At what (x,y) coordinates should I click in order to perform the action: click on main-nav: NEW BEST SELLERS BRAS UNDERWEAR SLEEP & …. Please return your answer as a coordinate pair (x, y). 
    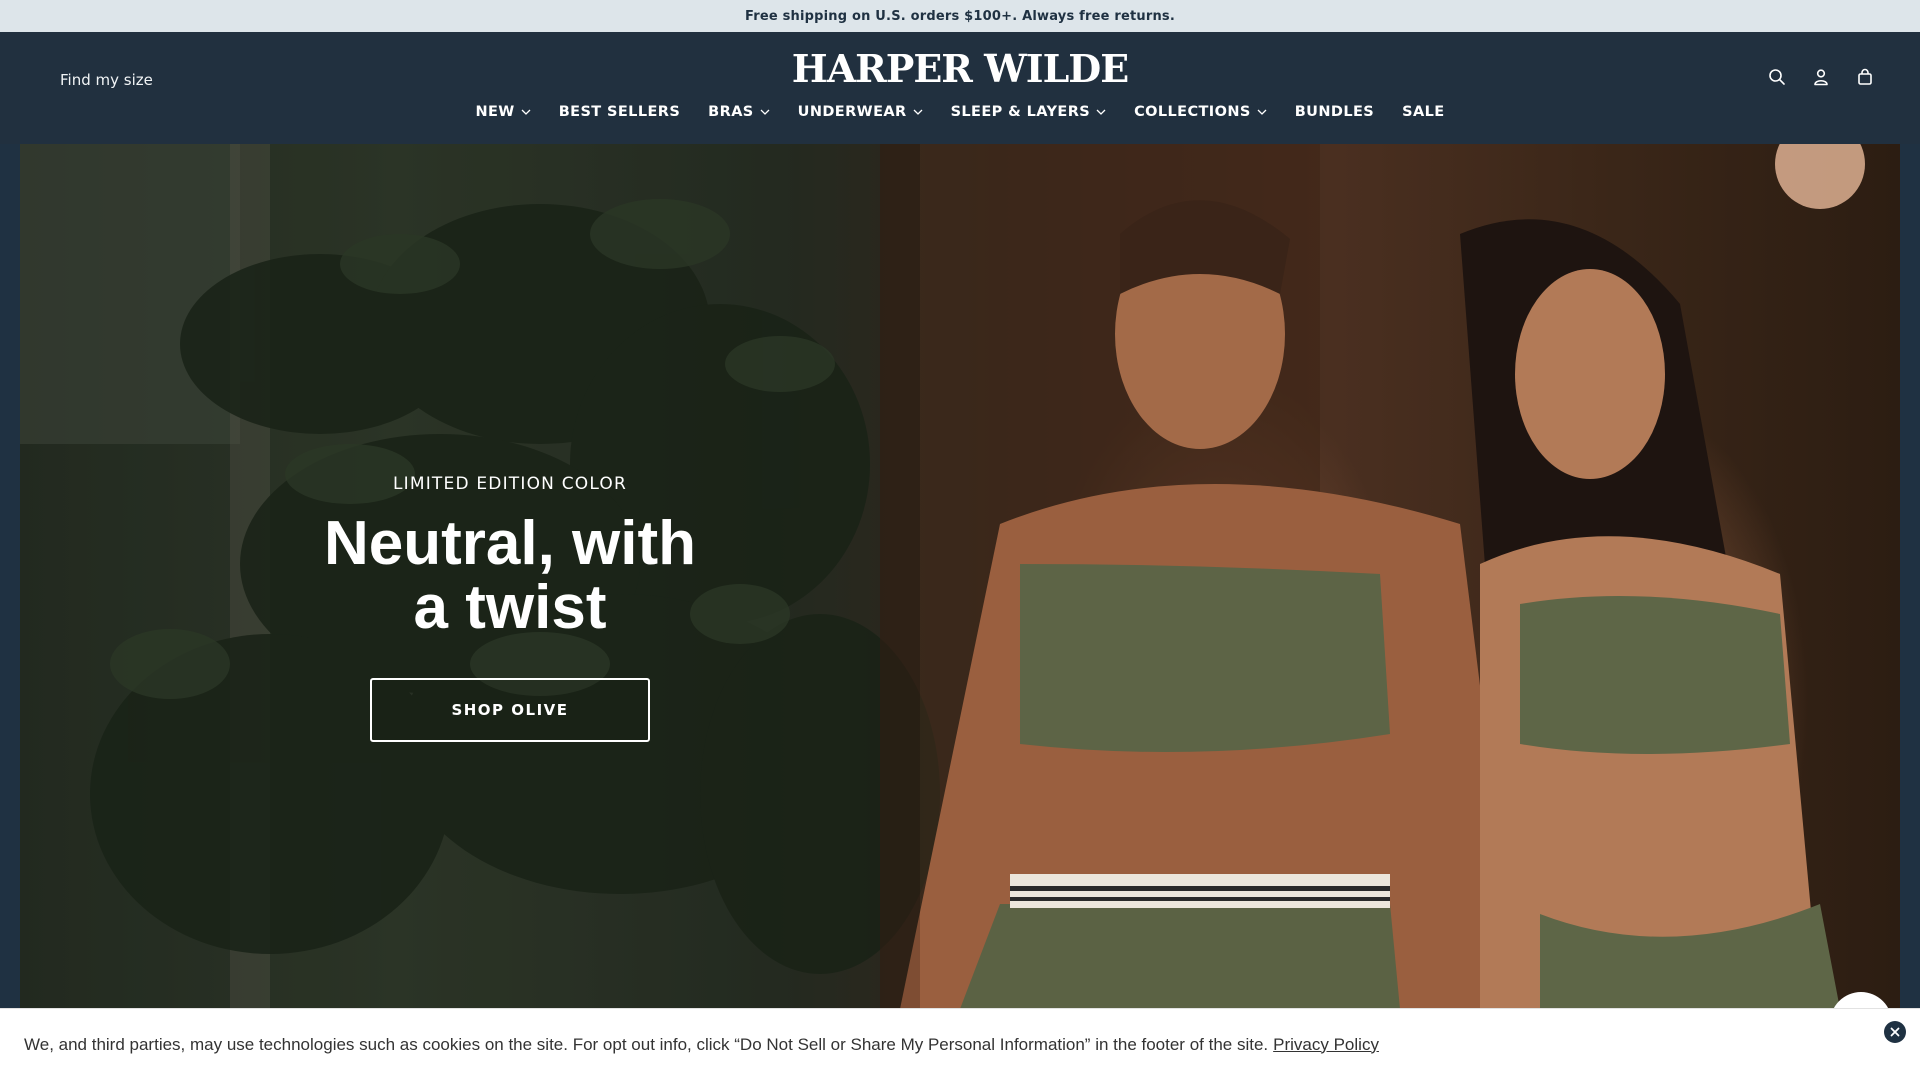
    Looking at the image, I should click on (960, 112).